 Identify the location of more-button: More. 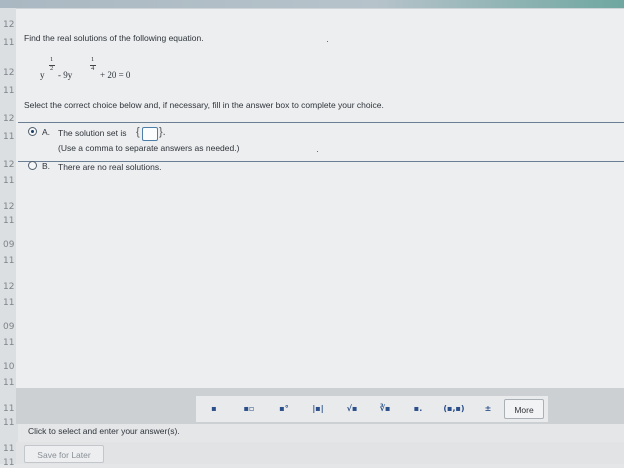
(524, 409).